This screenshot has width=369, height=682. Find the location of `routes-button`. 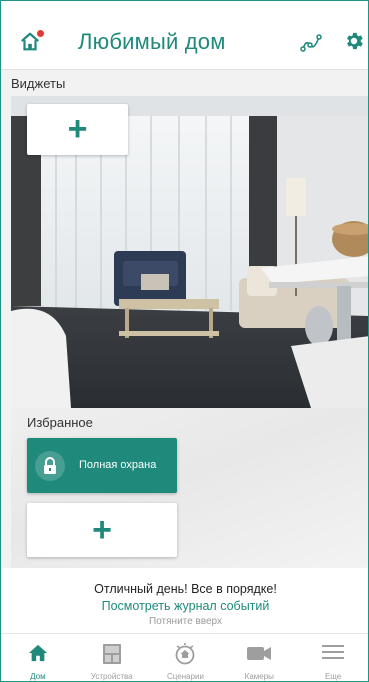

routes-button is located at coordinates (311, 43).